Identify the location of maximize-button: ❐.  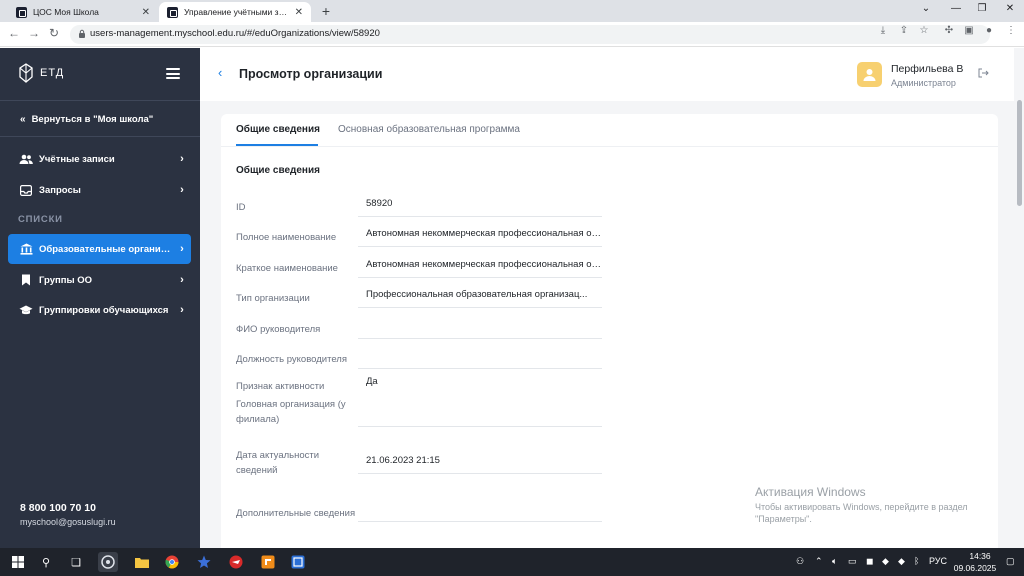
(982, 8).